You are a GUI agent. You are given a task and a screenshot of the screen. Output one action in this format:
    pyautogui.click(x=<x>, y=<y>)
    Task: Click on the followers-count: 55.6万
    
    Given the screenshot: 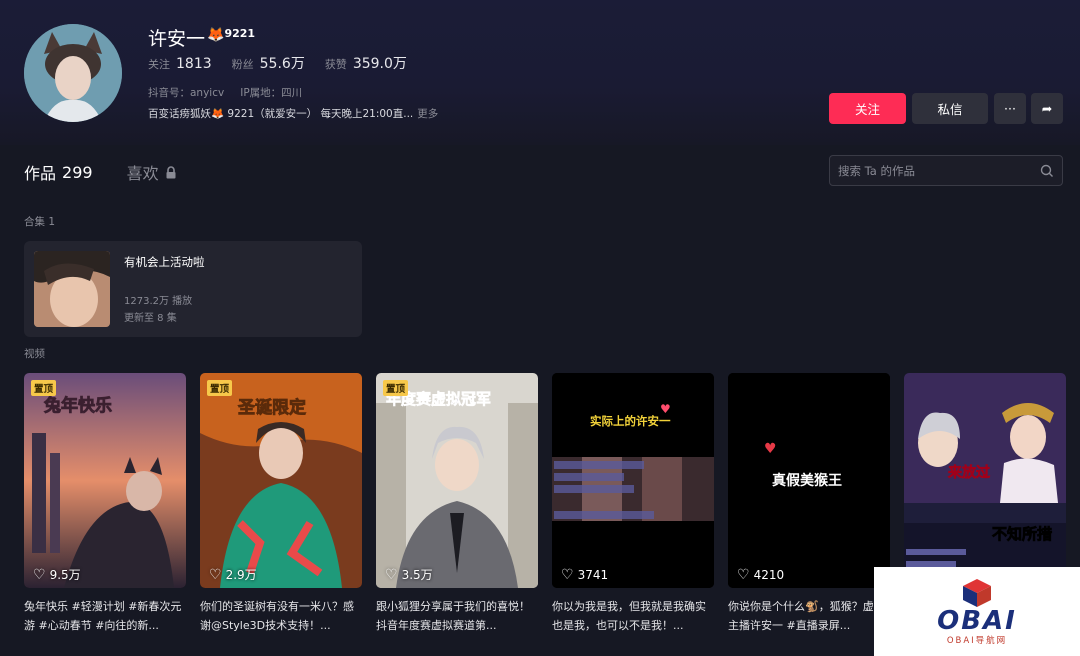 What is the action you would take?
    pyautogui.click(x=282, y=63)
    